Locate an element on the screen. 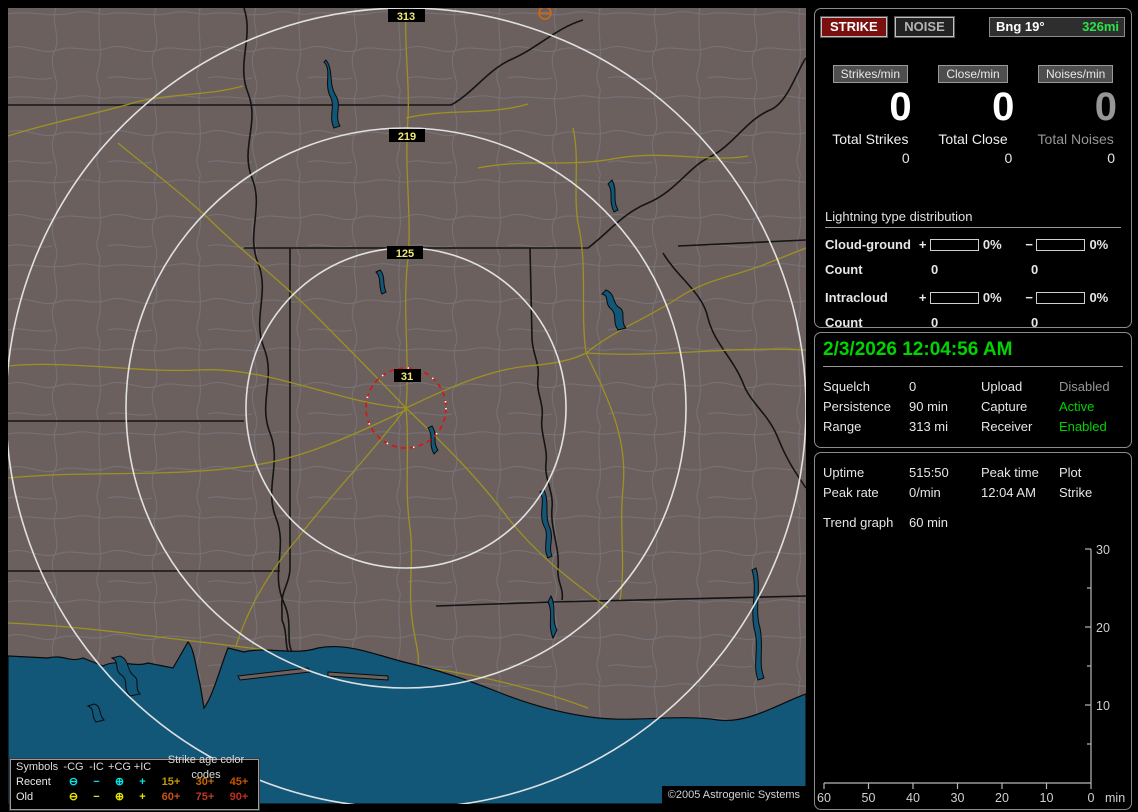  capture-status: Active is located at coordinates (1077, 406).